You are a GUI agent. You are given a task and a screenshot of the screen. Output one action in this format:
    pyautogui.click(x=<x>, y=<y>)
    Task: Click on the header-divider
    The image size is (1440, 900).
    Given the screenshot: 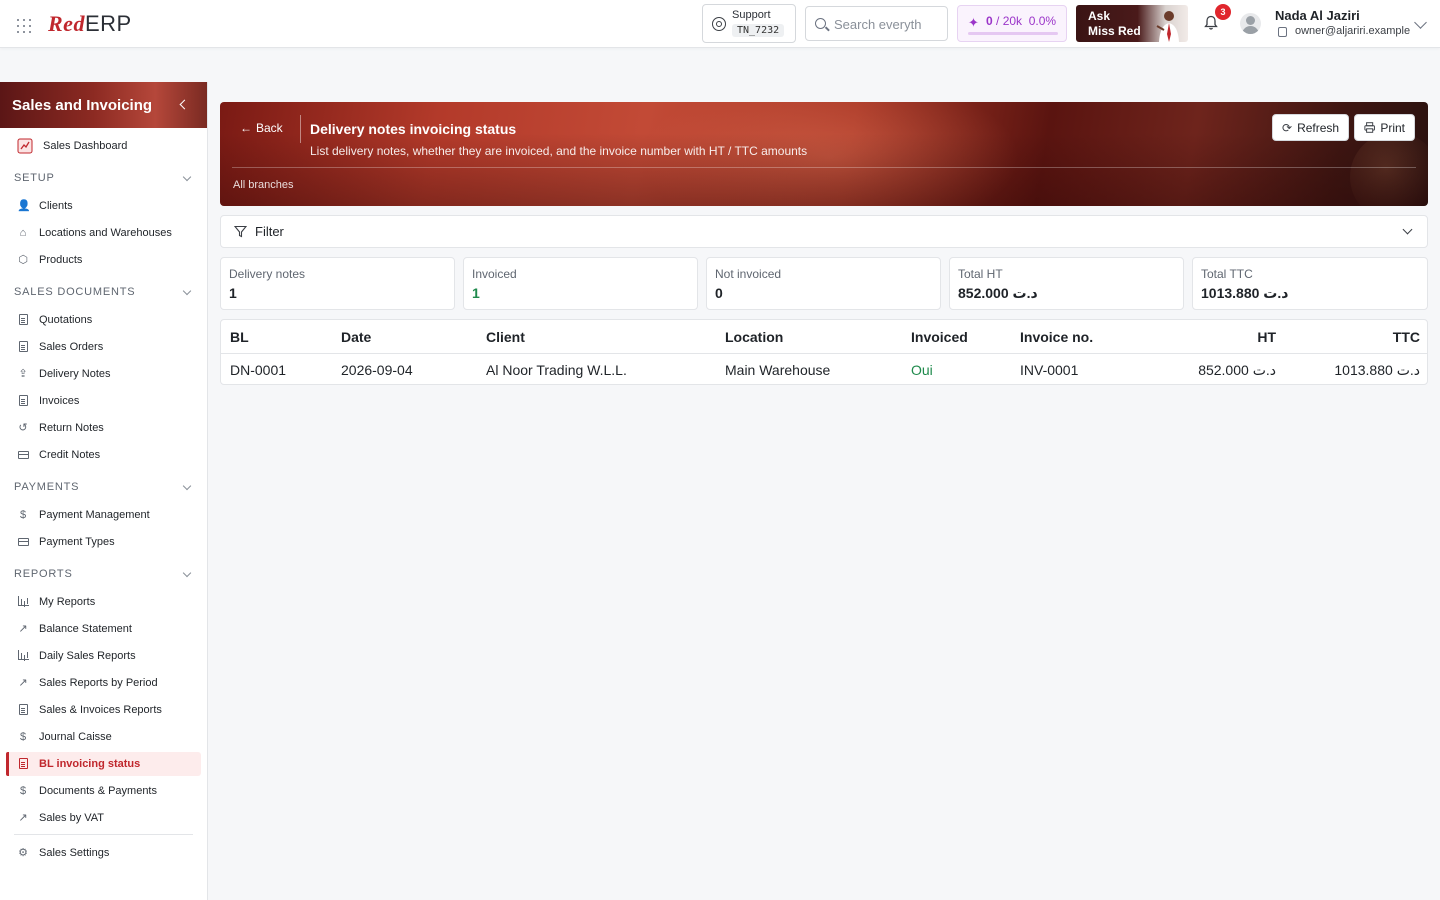 What is the action you would take?
    pyautogui.click(x=824, y=167)
    